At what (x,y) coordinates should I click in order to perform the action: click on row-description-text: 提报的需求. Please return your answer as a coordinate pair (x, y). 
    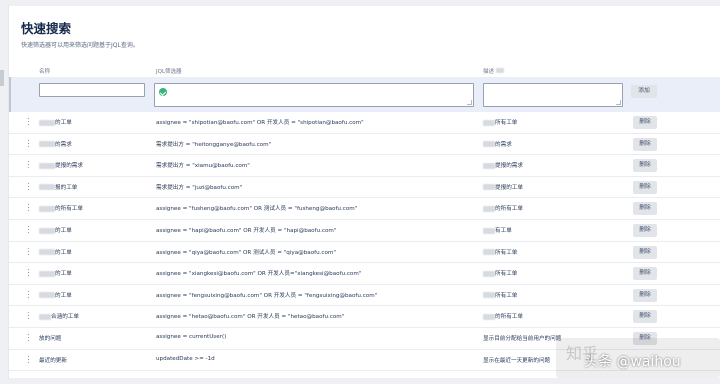
    Looking at the image, I should click on (509, 166).